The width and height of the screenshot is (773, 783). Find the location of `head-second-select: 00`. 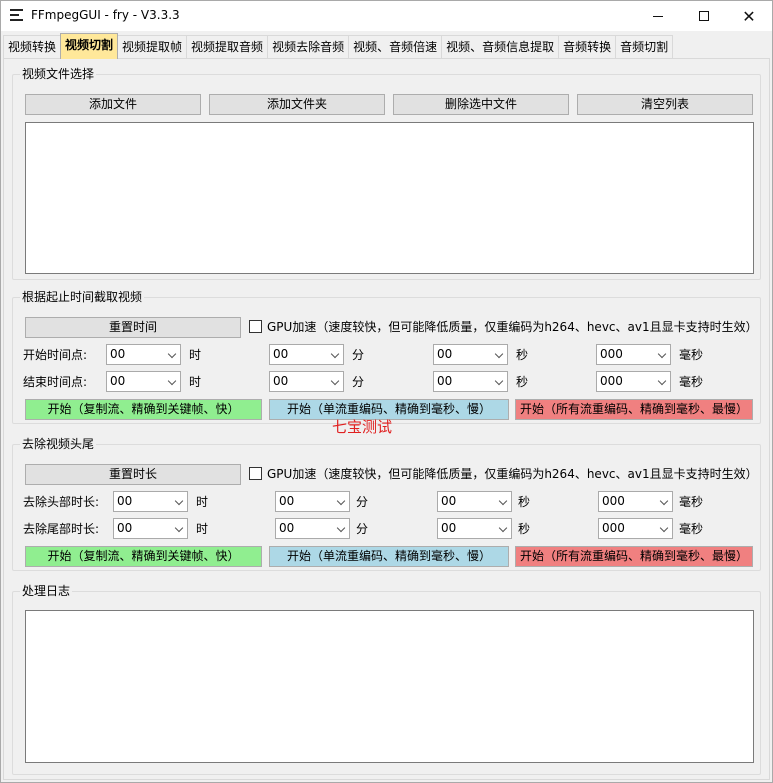

head-second-select: 00 is located at coordinates (474, 501).